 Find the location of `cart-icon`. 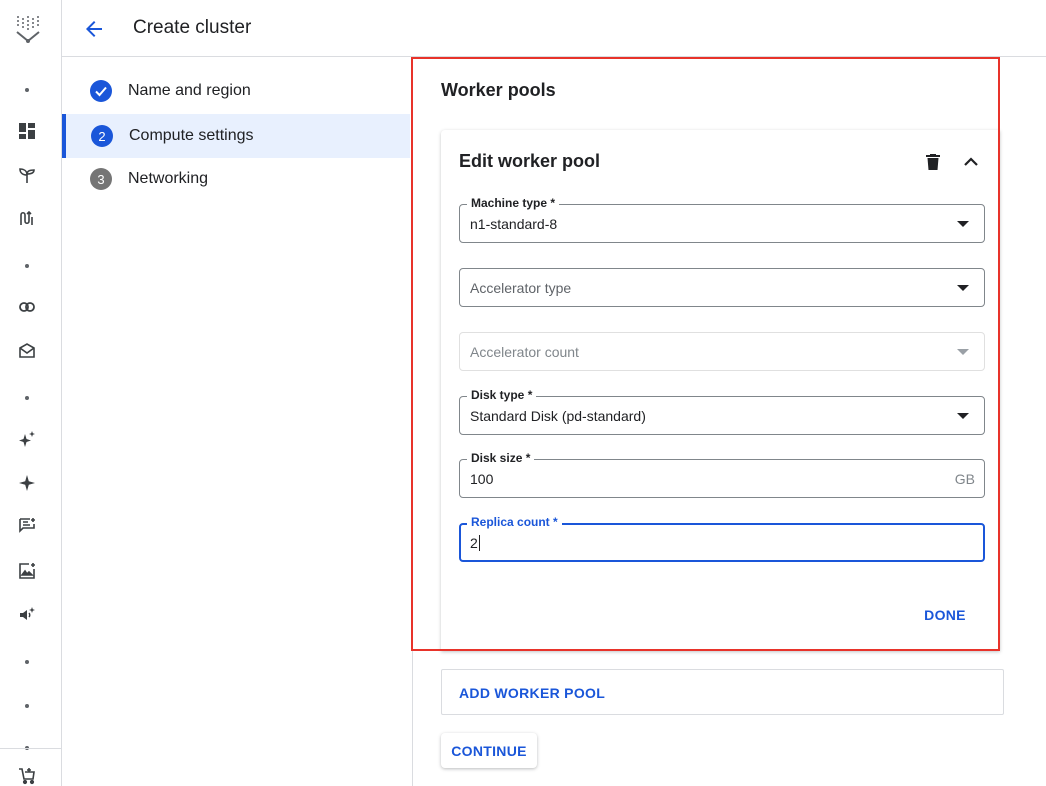

cart-icon is located at coordinates (27, 776).